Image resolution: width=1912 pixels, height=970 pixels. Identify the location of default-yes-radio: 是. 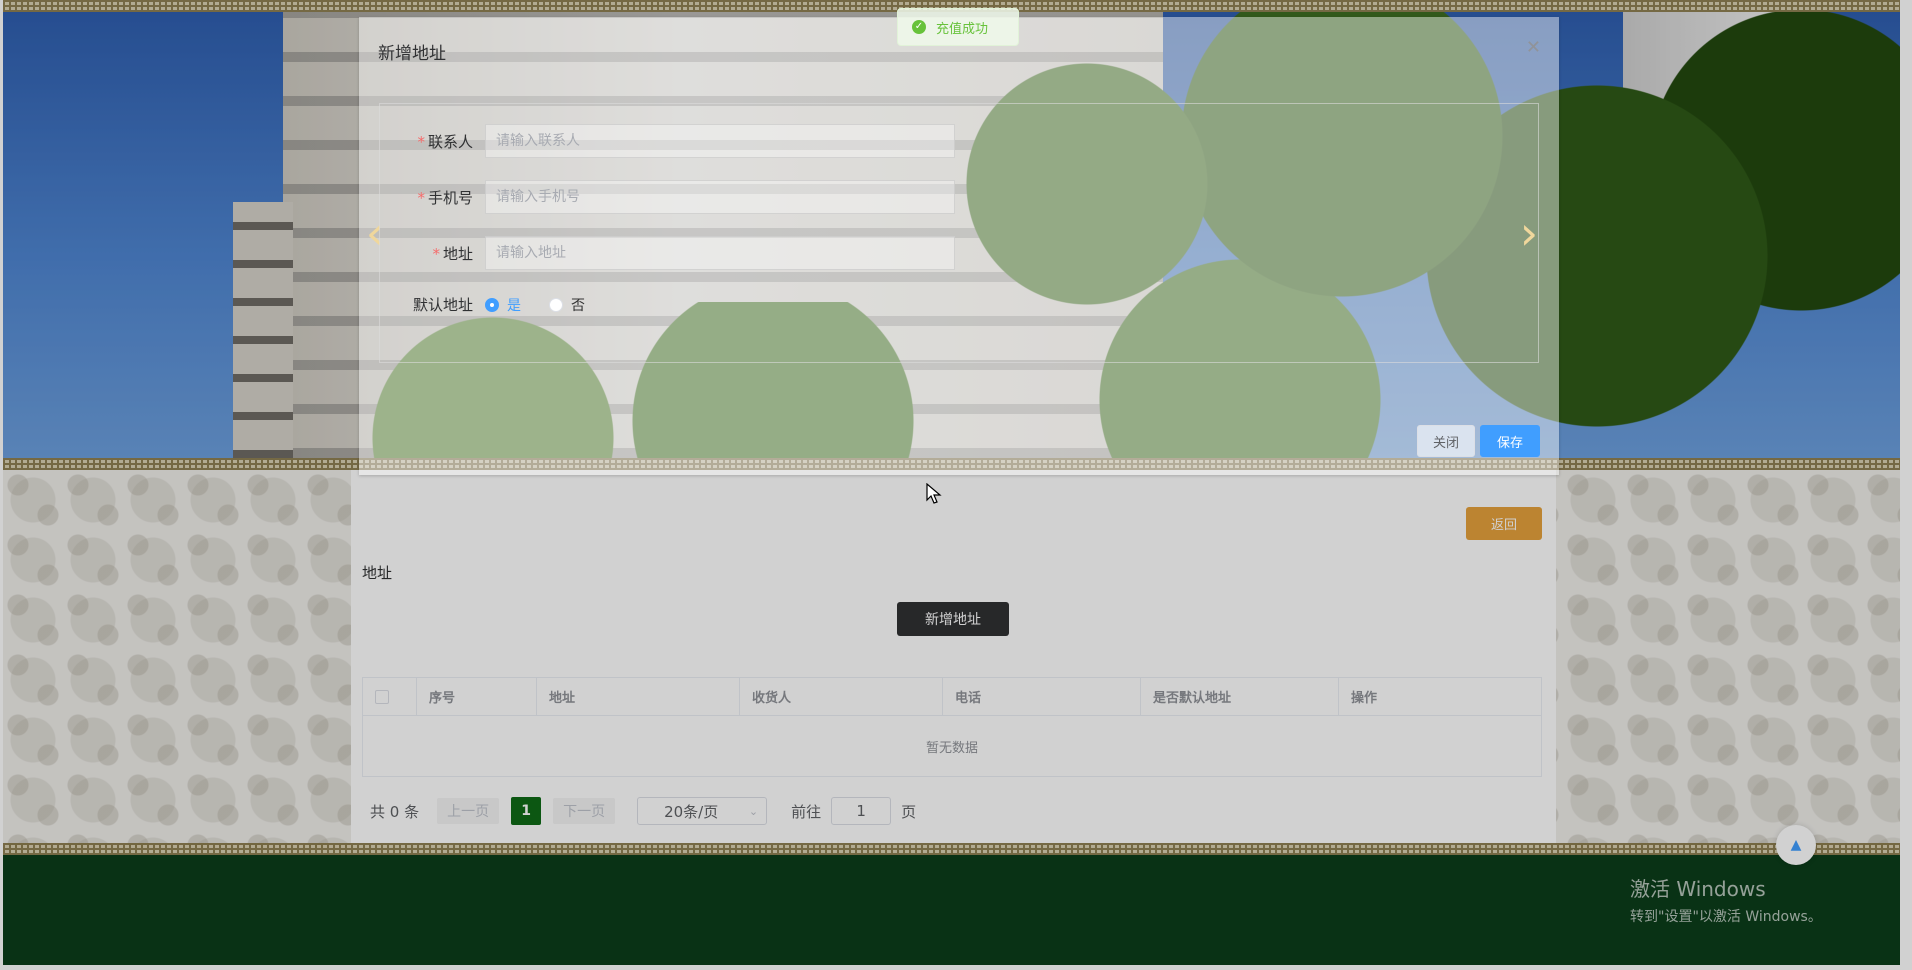
(503, 305).